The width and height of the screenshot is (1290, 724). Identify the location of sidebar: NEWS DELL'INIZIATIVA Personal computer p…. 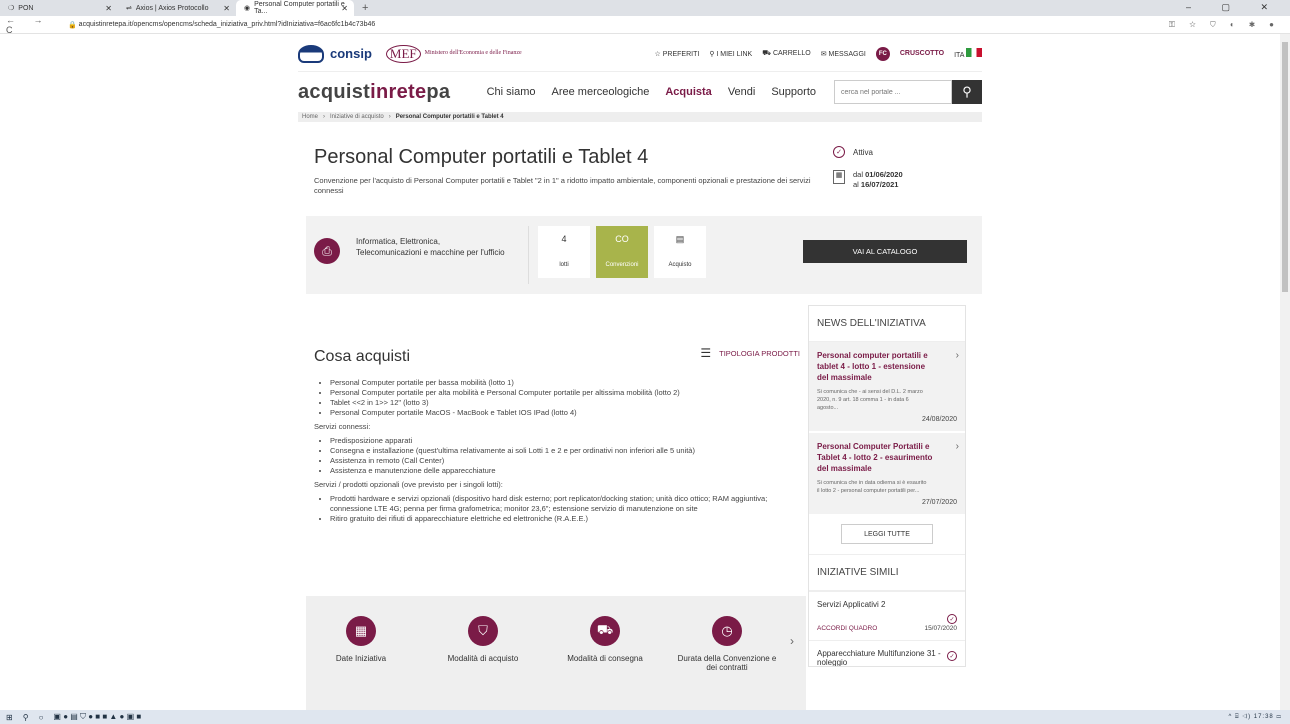
(887, 486).